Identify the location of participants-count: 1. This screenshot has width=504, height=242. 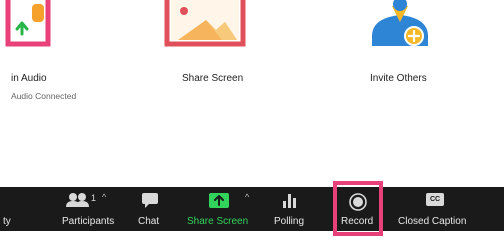
(94, 198).